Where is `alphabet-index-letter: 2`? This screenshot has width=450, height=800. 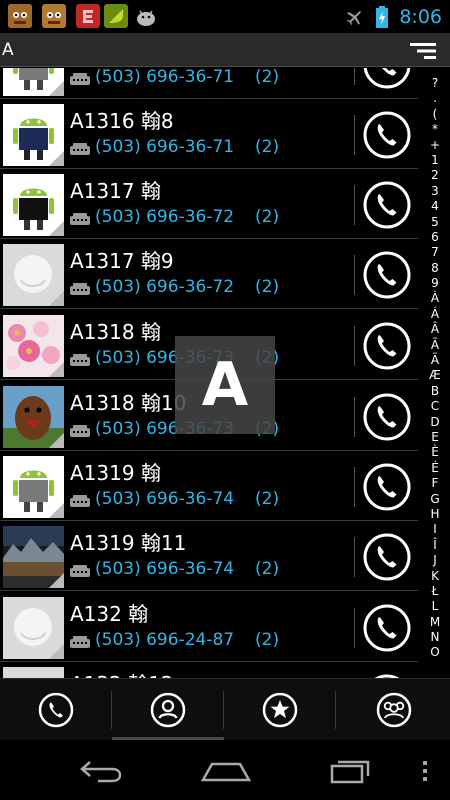
alphabet-index-letter: 2 is located at coordinates (435, 175).